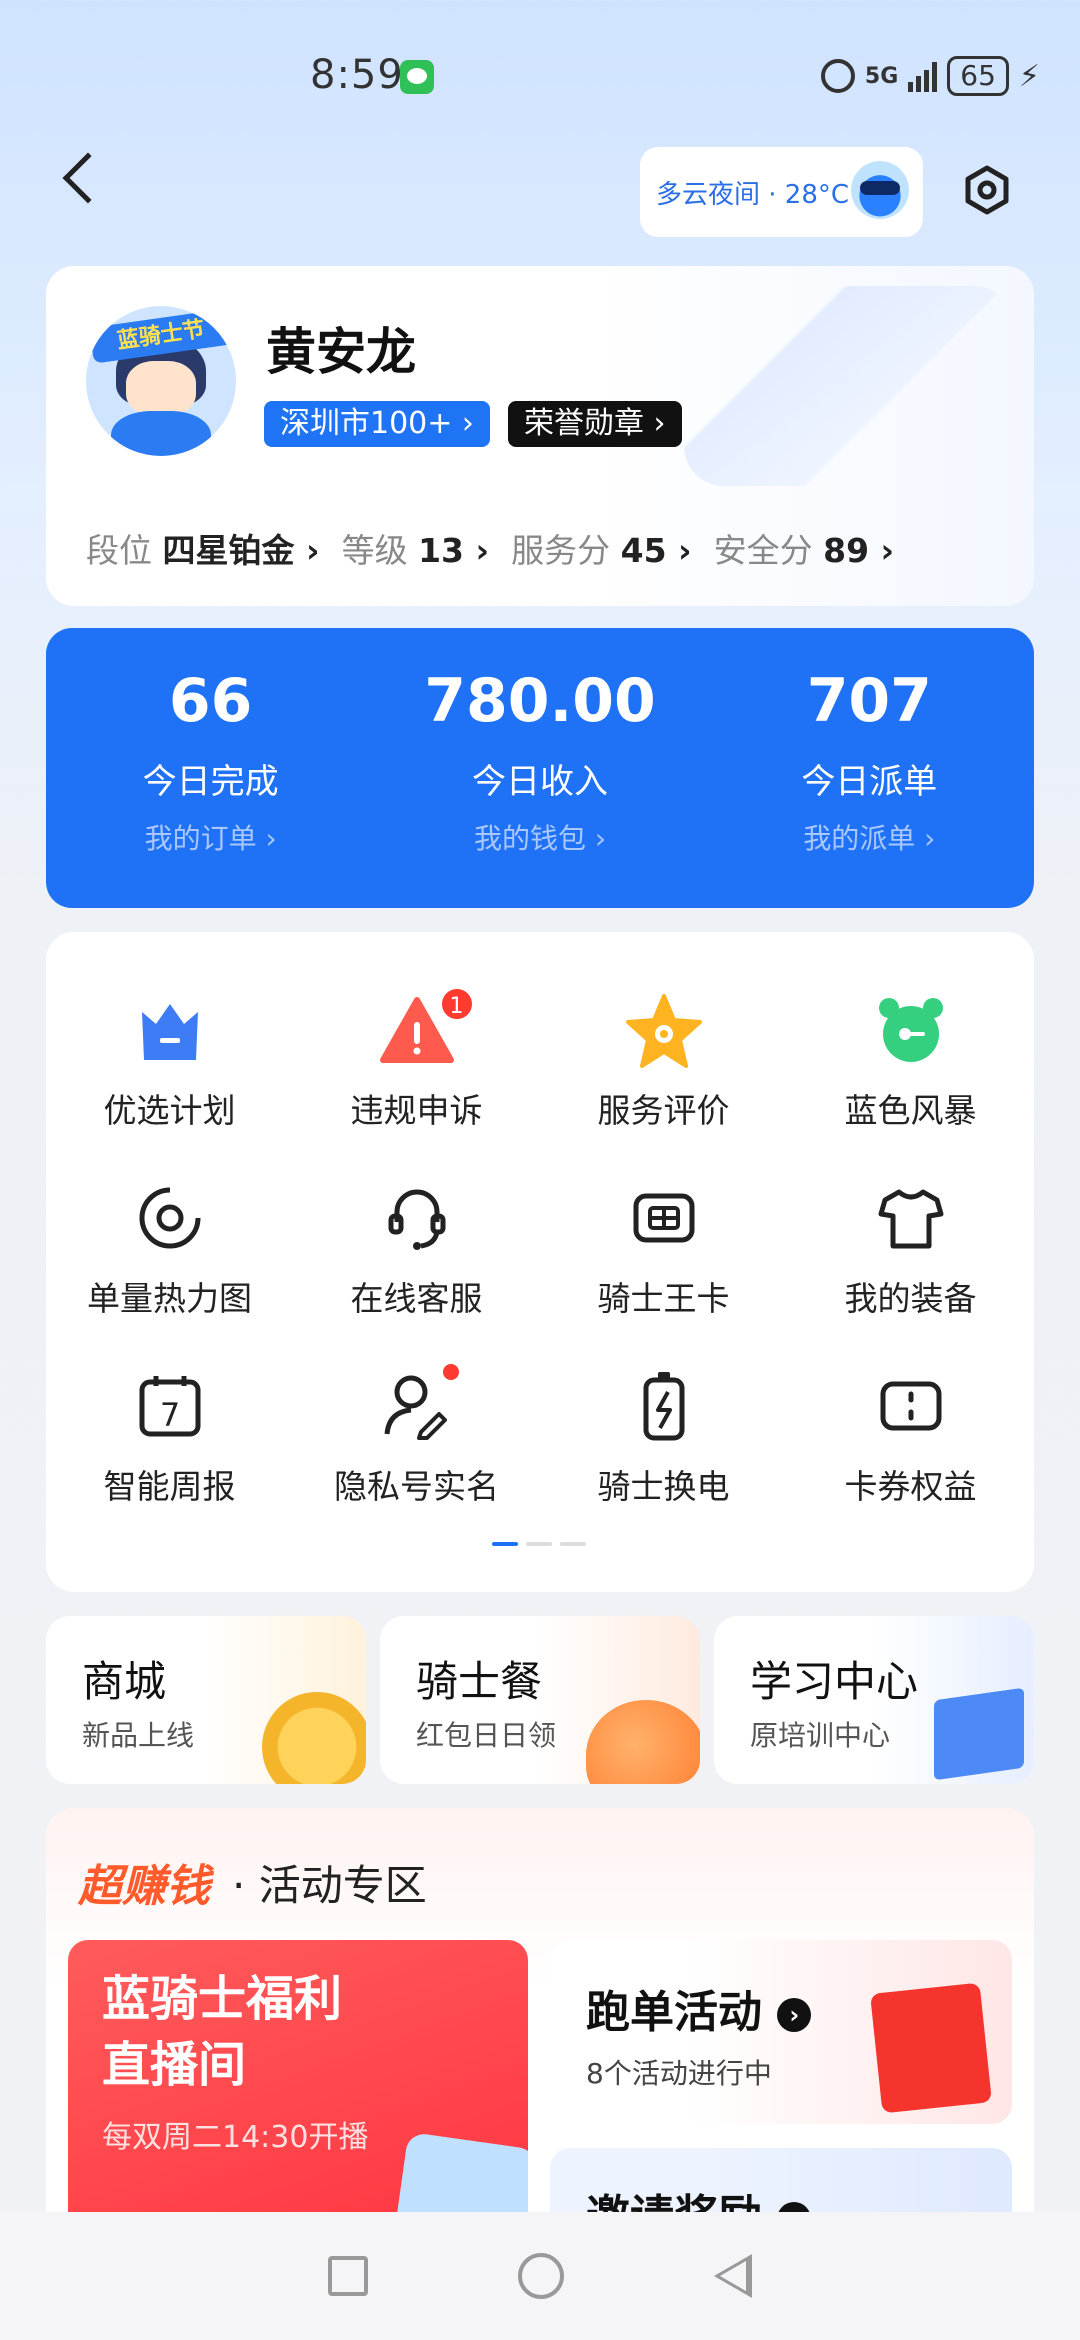 Image resolution: width=1080 pixels, height=2340 pixels. I want to click on grid-label: 蓝色风暴, so click(910, 1110).